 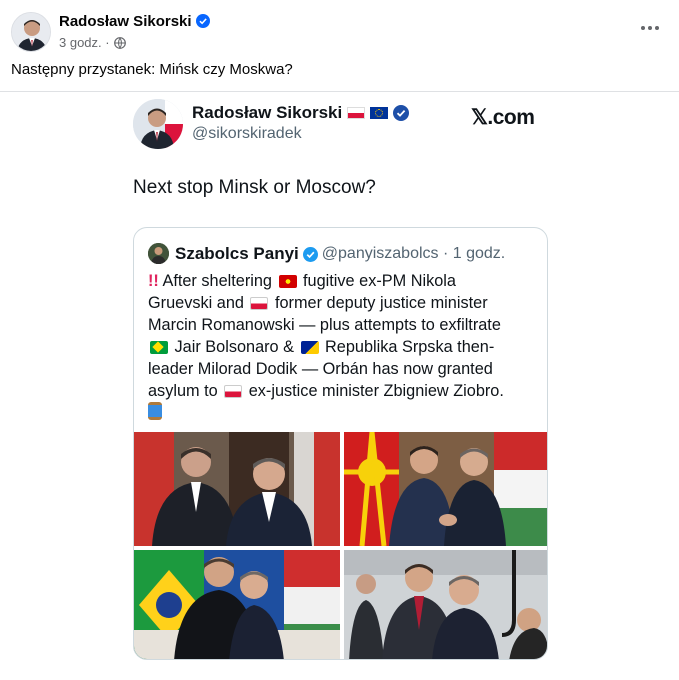 I want to click on quoted-author-name: Szabolcs Panyi, so click(x=237, y=253).